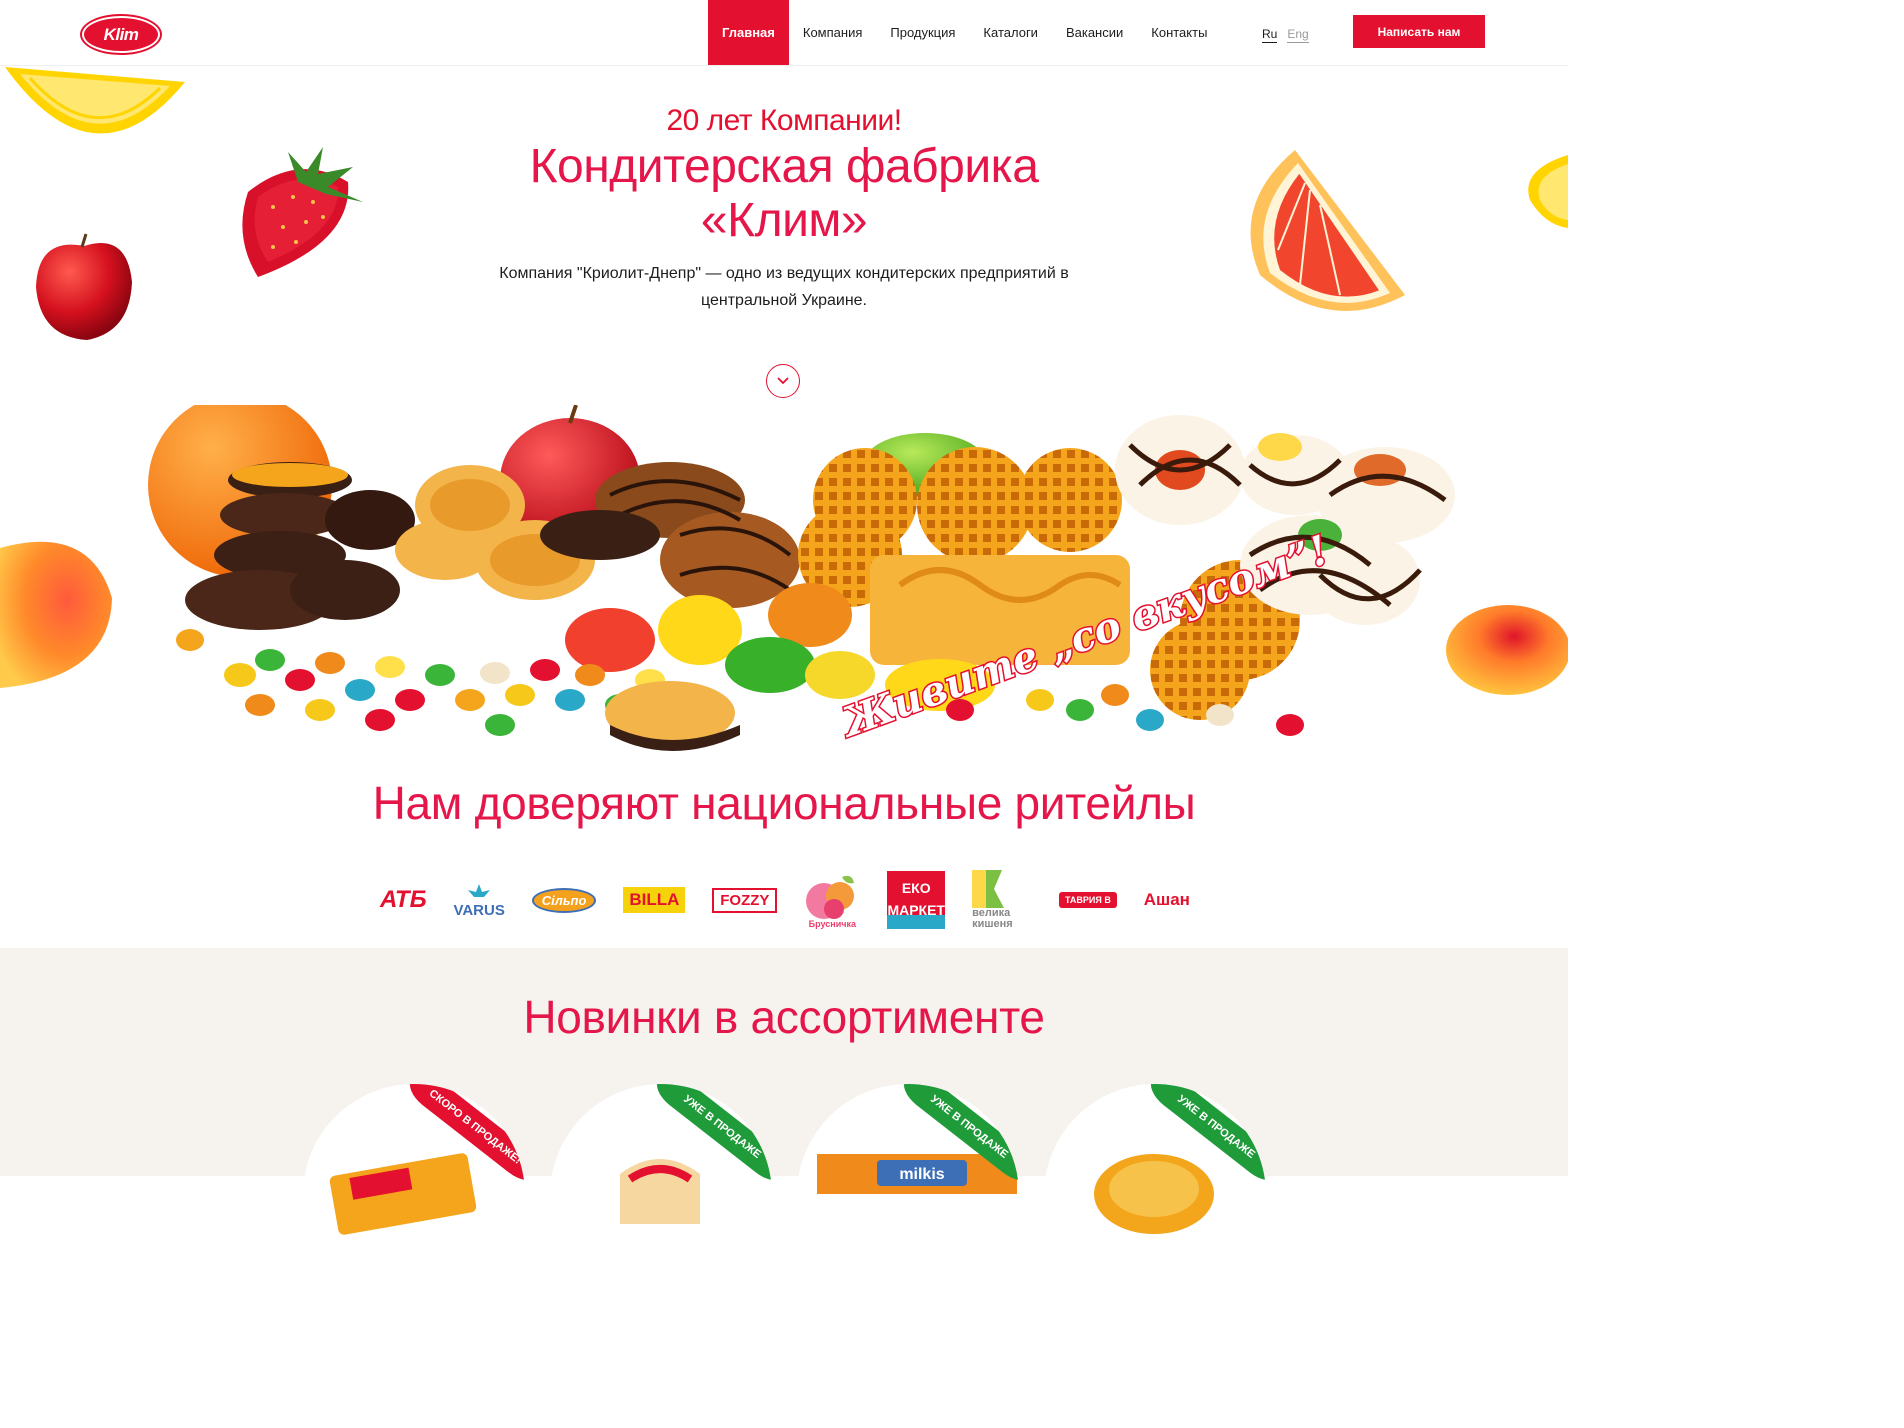 The height and width of the screenshot is (1428, 1904). What do you see at coordinates (922, 32) in the screenshot?
I see `nav-item-products: Продукция` at bounding box center [922, 32].